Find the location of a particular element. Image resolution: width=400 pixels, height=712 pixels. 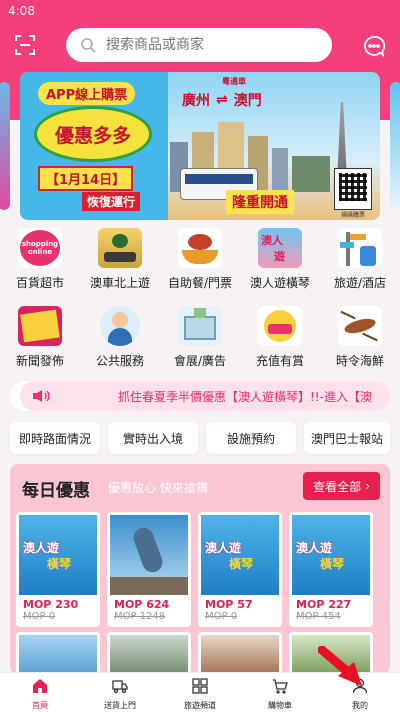

pointer-arrow-icon is located at coordinates (340, 666).